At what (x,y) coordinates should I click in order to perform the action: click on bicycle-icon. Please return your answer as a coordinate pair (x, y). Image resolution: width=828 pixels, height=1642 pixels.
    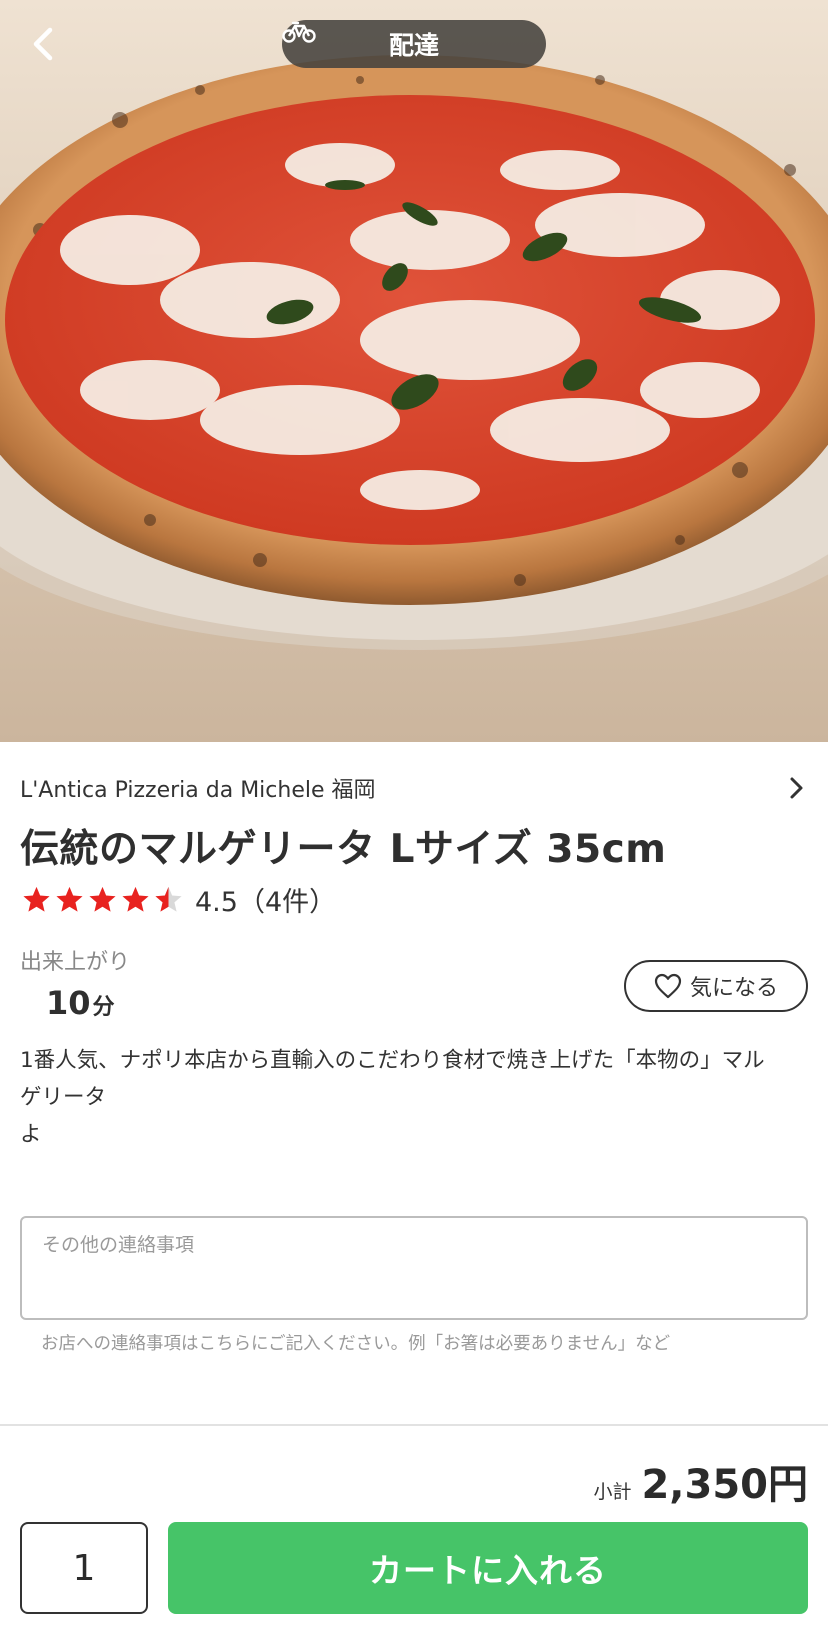
    Looking at the image, I should click on (299, 32).